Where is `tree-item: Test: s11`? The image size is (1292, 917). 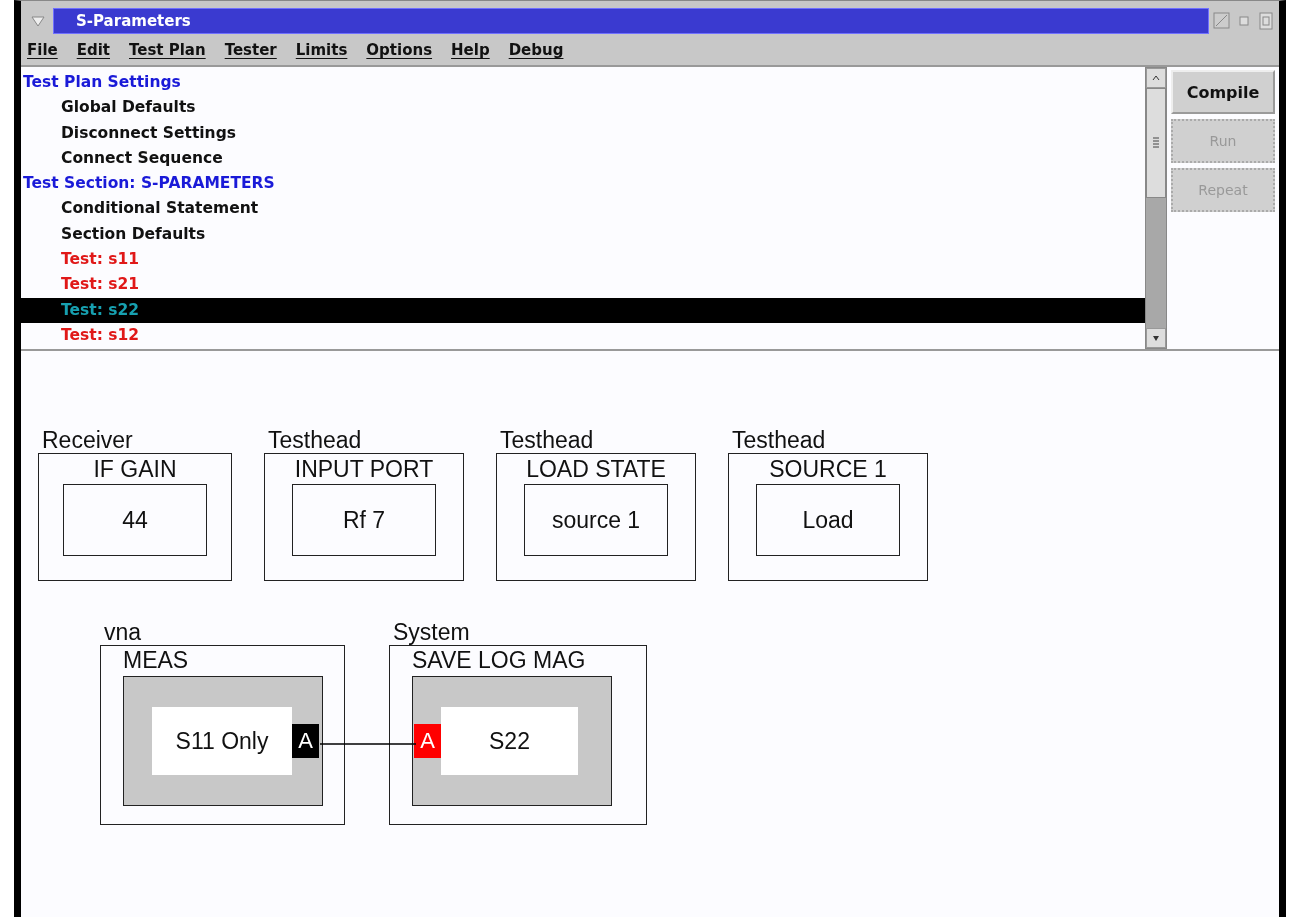 tree-item: Test: s11 is located at coordinates (583, 260).